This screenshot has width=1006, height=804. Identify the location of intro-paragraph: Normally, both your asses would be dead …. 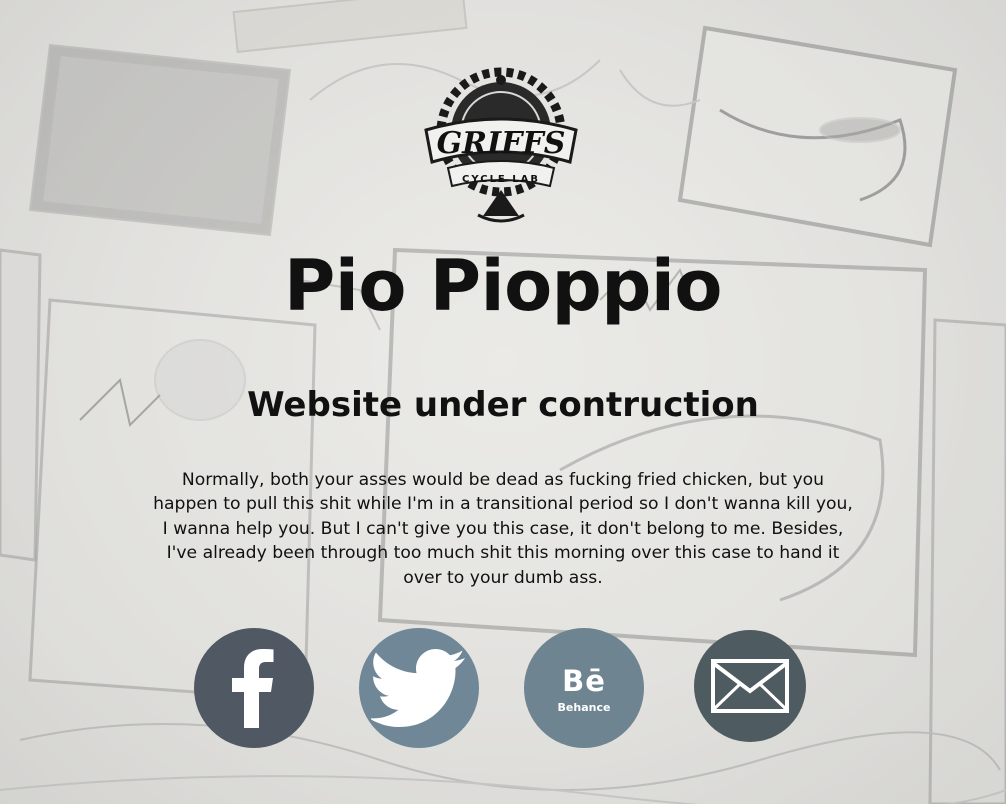
(503, 529).